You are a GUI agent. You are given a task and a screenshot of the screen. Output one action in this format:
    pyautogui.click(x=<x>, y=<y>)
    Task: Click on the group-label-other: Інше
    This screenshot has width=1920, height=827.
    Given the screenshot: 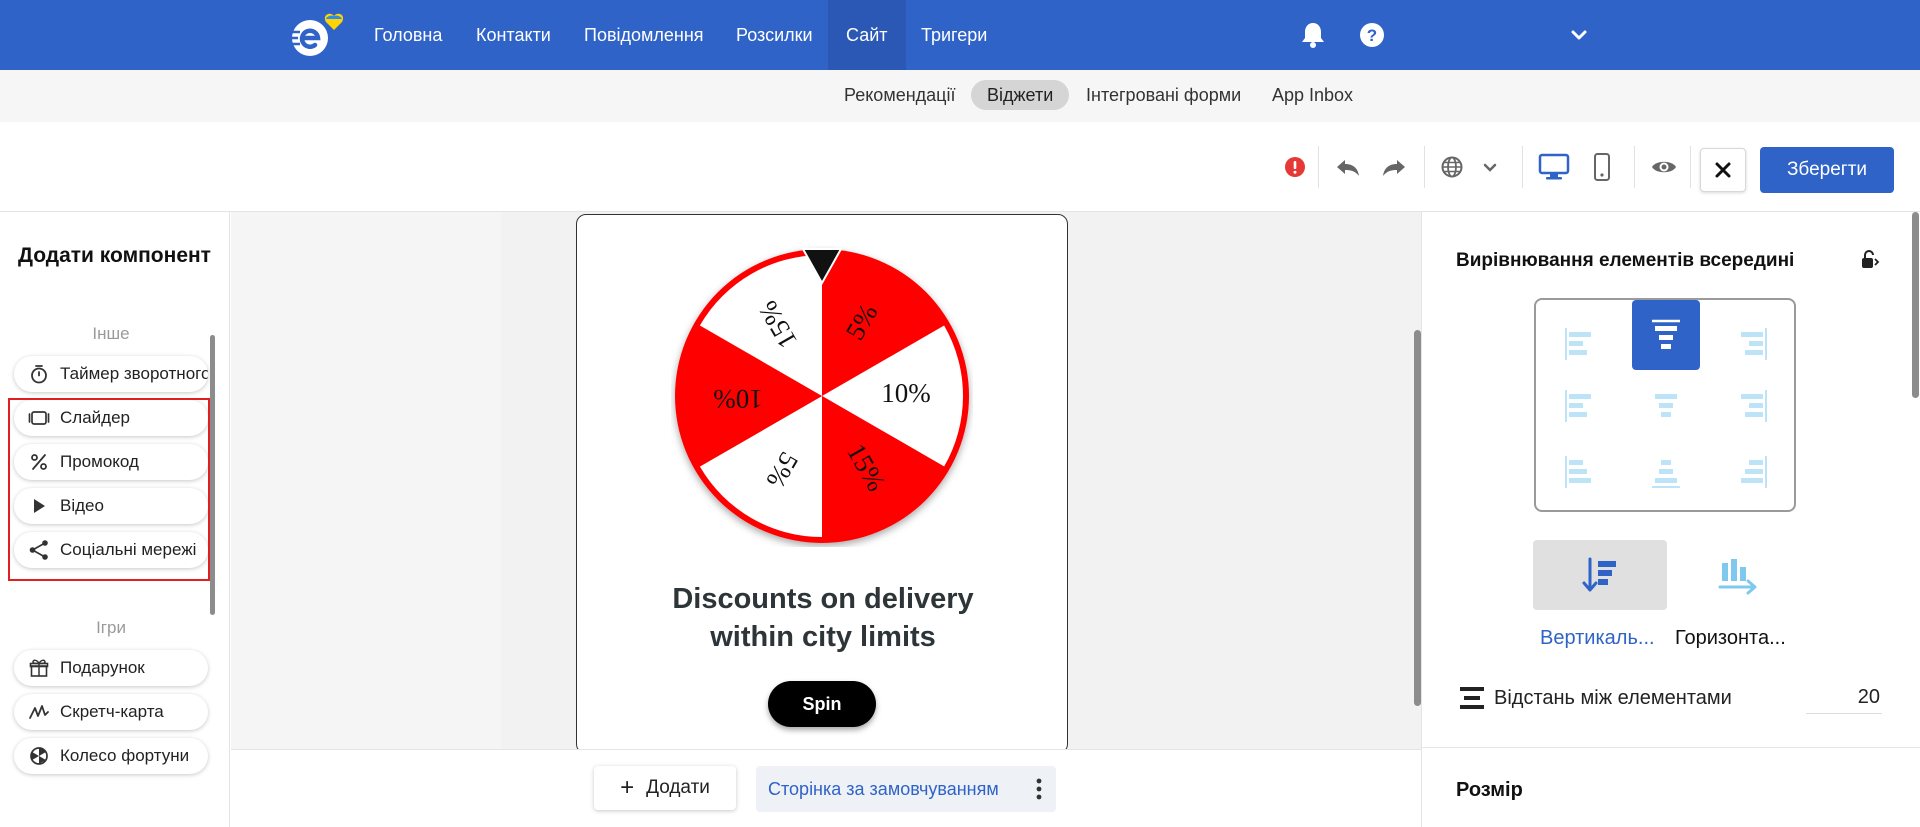 What is the action you would take?
    pyautogui.click(x=111, y=333)
    